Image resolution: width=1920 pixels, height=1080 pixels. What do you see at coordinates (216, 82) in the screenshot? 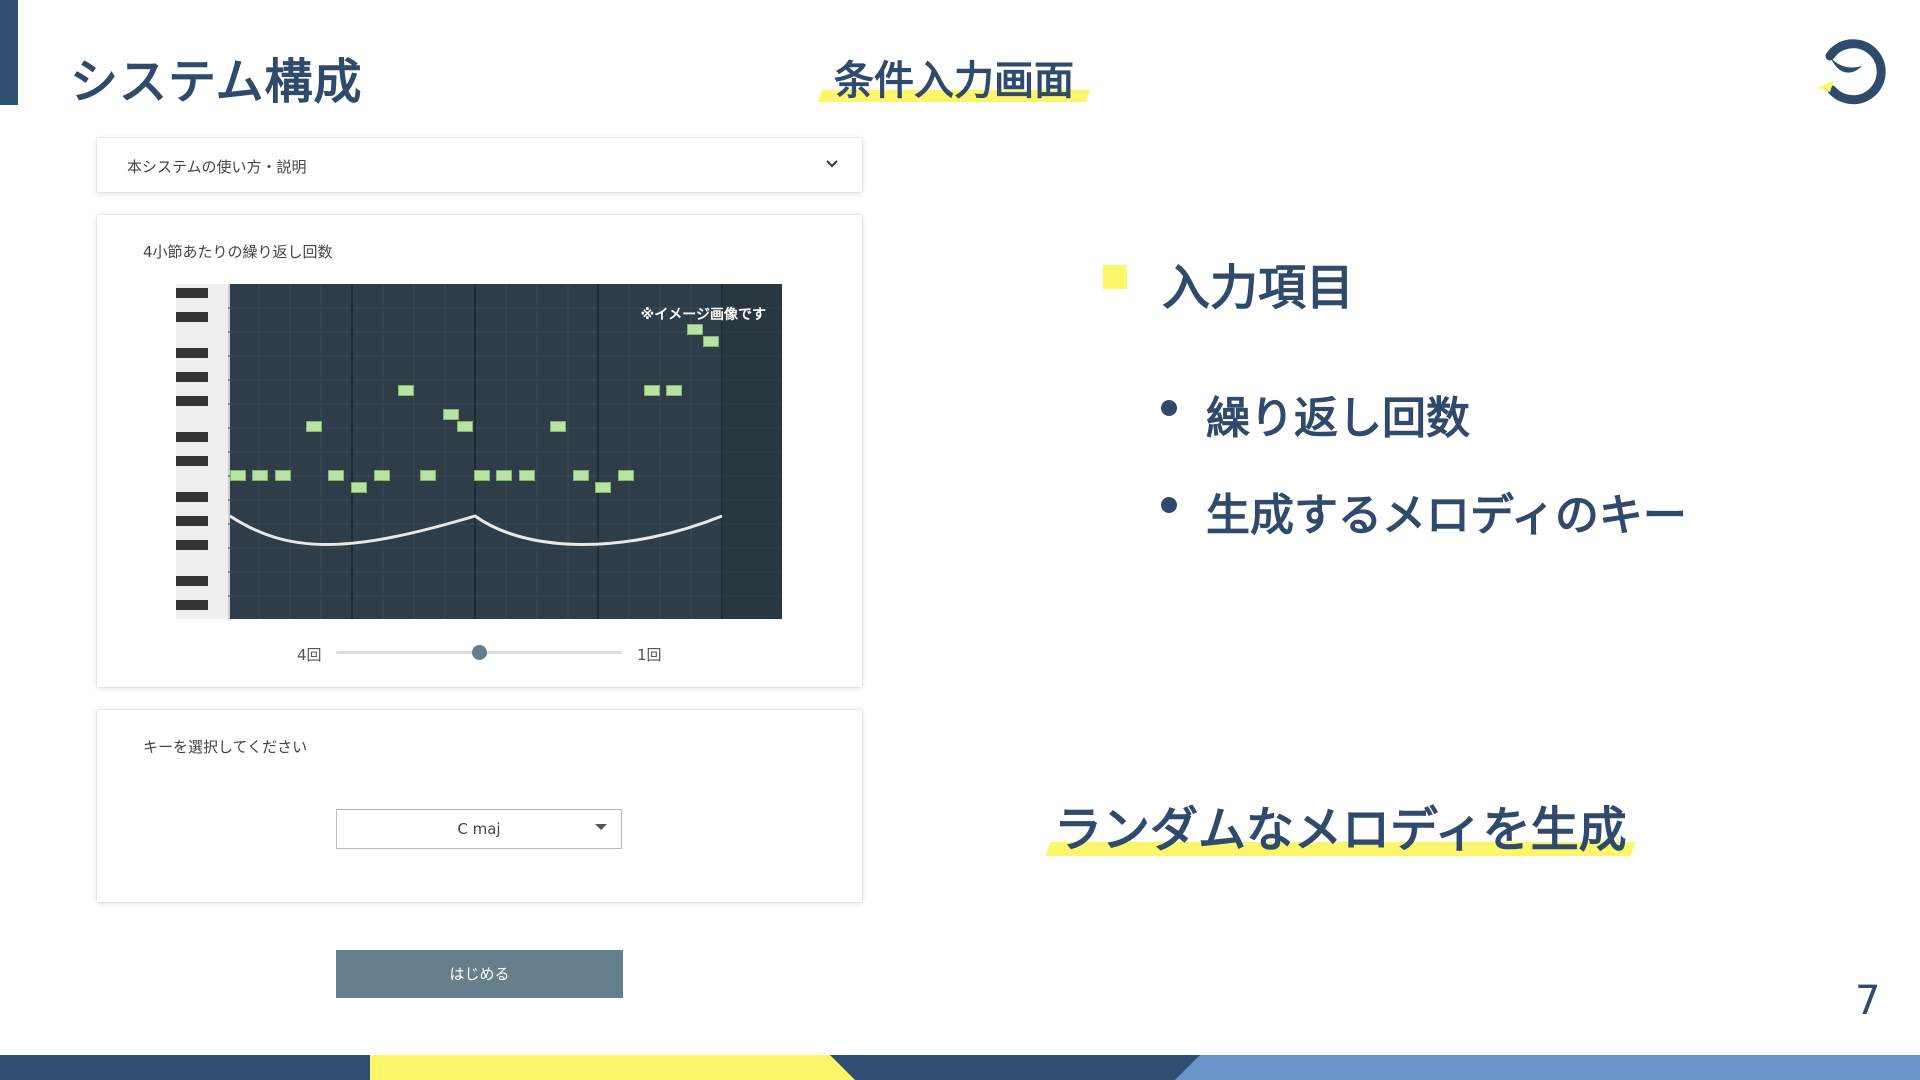
I see `slide-title: システム構成` at bounding box center [216, 82].